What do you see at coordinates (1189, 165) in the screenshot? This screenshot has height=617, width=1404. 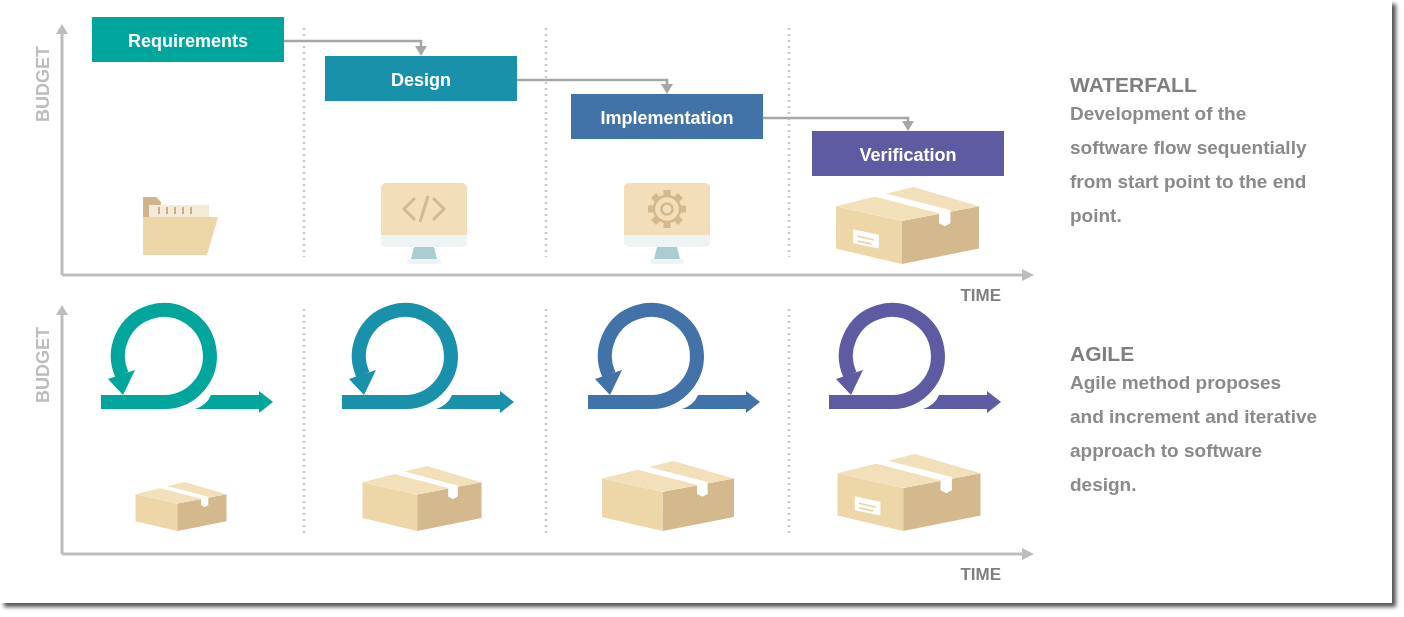 I see `method-description: Development of the software flow sequentially from start point to the end point.` at bounding box center [1189, 165].